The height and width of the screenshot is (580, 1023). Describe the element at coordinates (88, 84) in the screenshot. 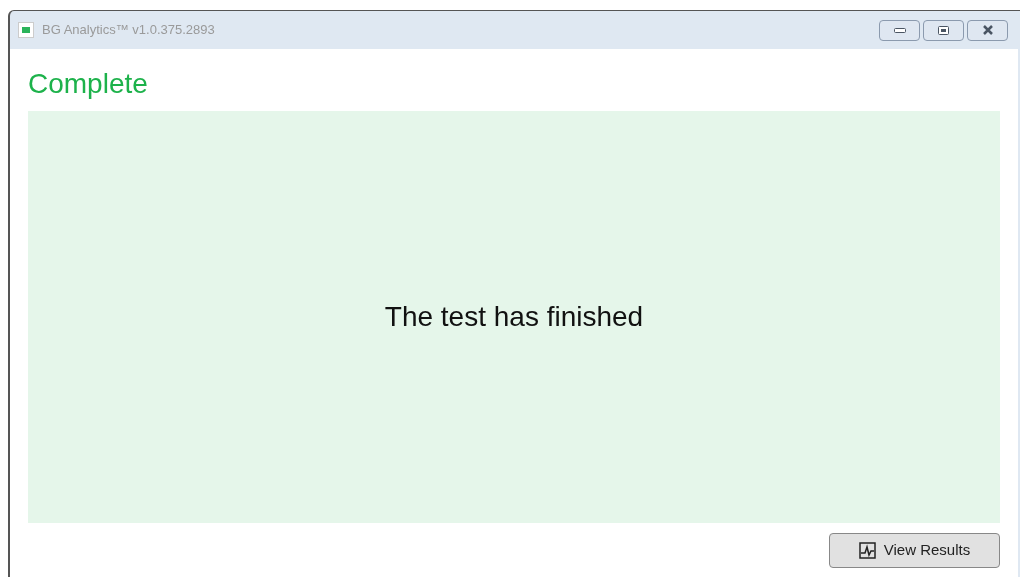

I see `page-heading: Complete` at that location.